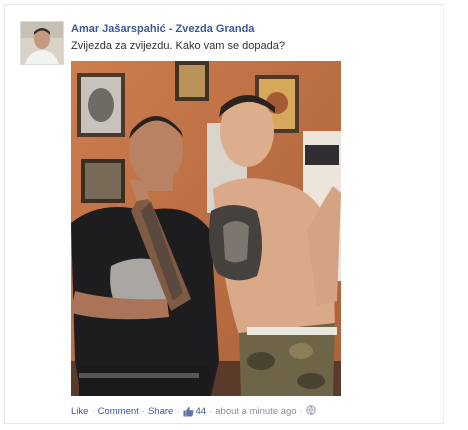 The image size is (468, 430). Describe the element at coordinates (79, 411) in the screenshot. I see `like-link: Like` at that location.